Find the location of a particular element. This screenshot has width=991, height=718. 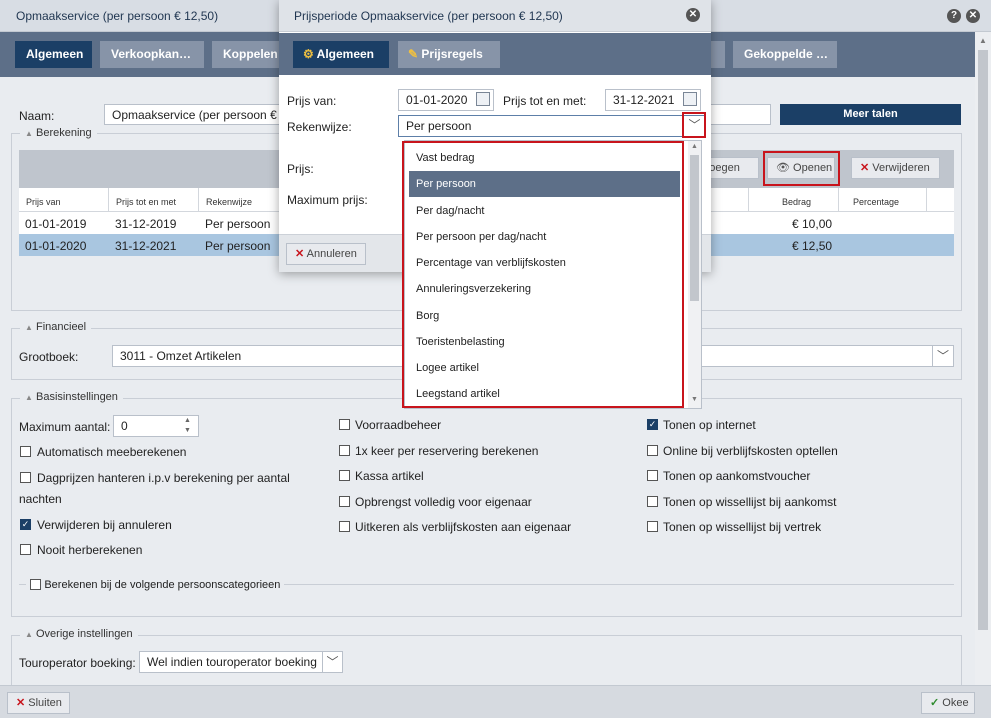

col-prijs-van: Prijs van is located at coordinates (43, 202).